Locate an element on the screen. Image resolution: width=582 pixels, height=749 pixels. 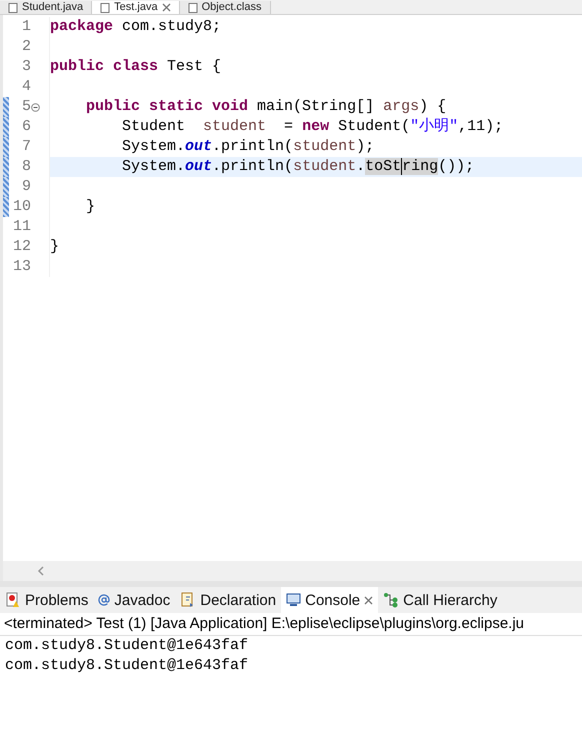
scroll-left-icon is located at coordinates (41, 571).